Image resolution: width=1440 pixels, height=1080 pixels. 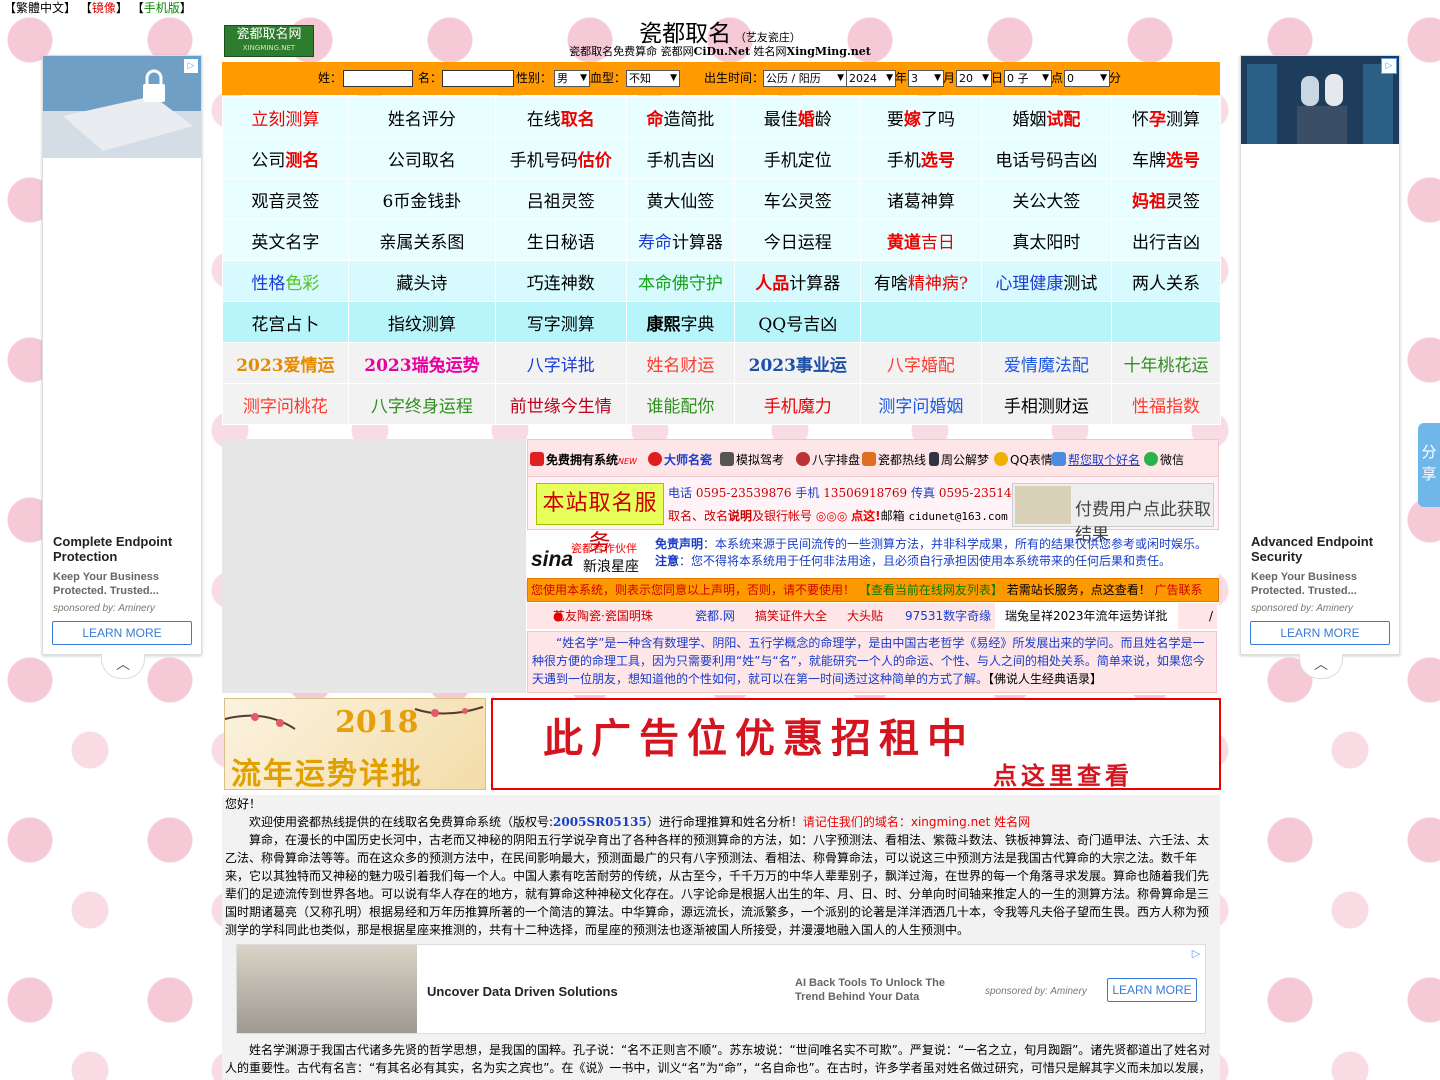 What do you see at coordinates (285, 240) in the screenshot?
I see `nav-item: 英文名字` at bounding box center [285, 240].